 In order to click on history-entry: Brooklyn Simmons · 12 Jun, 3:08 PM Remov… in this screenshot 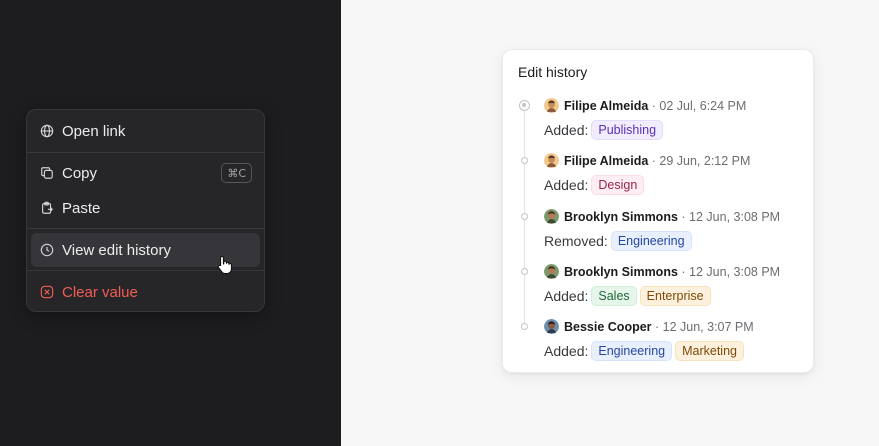, I will do `click(658, 233)`.